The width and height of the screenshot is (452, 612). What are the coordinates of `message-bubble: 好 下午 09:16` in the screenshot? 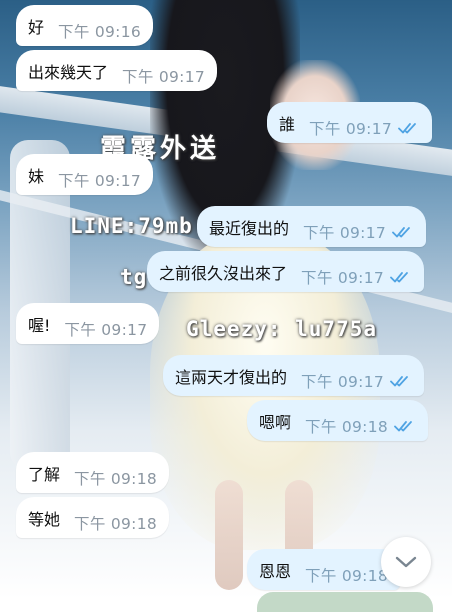 It's located at (85, 25).